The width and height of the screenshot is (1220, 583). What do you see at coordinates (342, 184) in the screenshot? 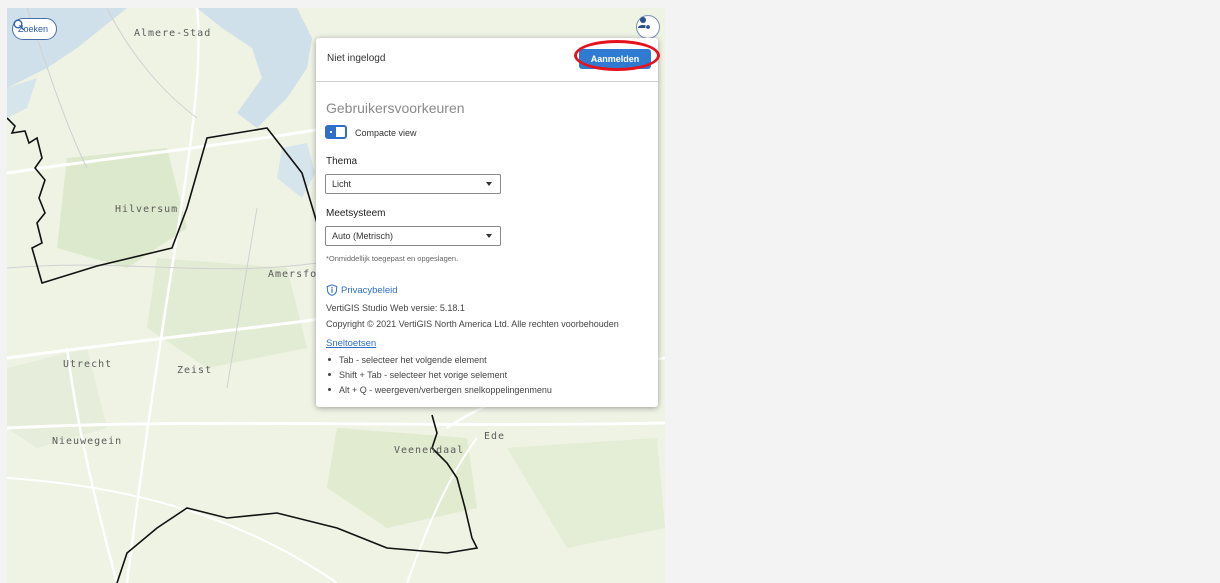
I see `theme-value: Licht` at bounding box center [342, 184].